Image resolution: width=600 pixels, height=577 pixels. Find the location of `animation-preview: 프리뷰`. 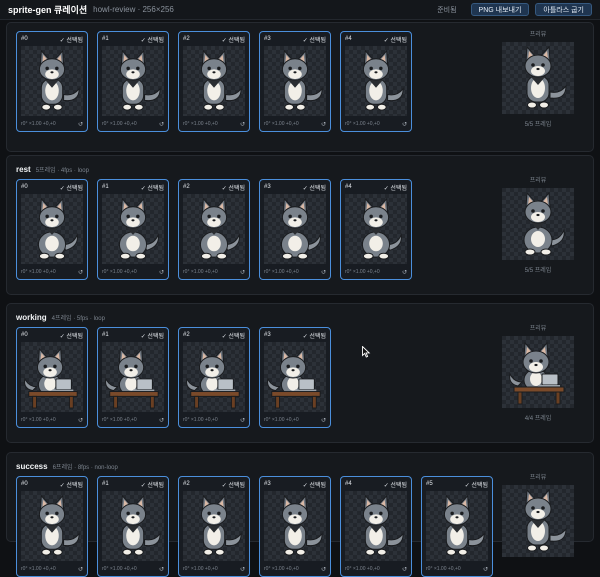

animation-preview: 프리뷰 is located at coordinates (538, 517).